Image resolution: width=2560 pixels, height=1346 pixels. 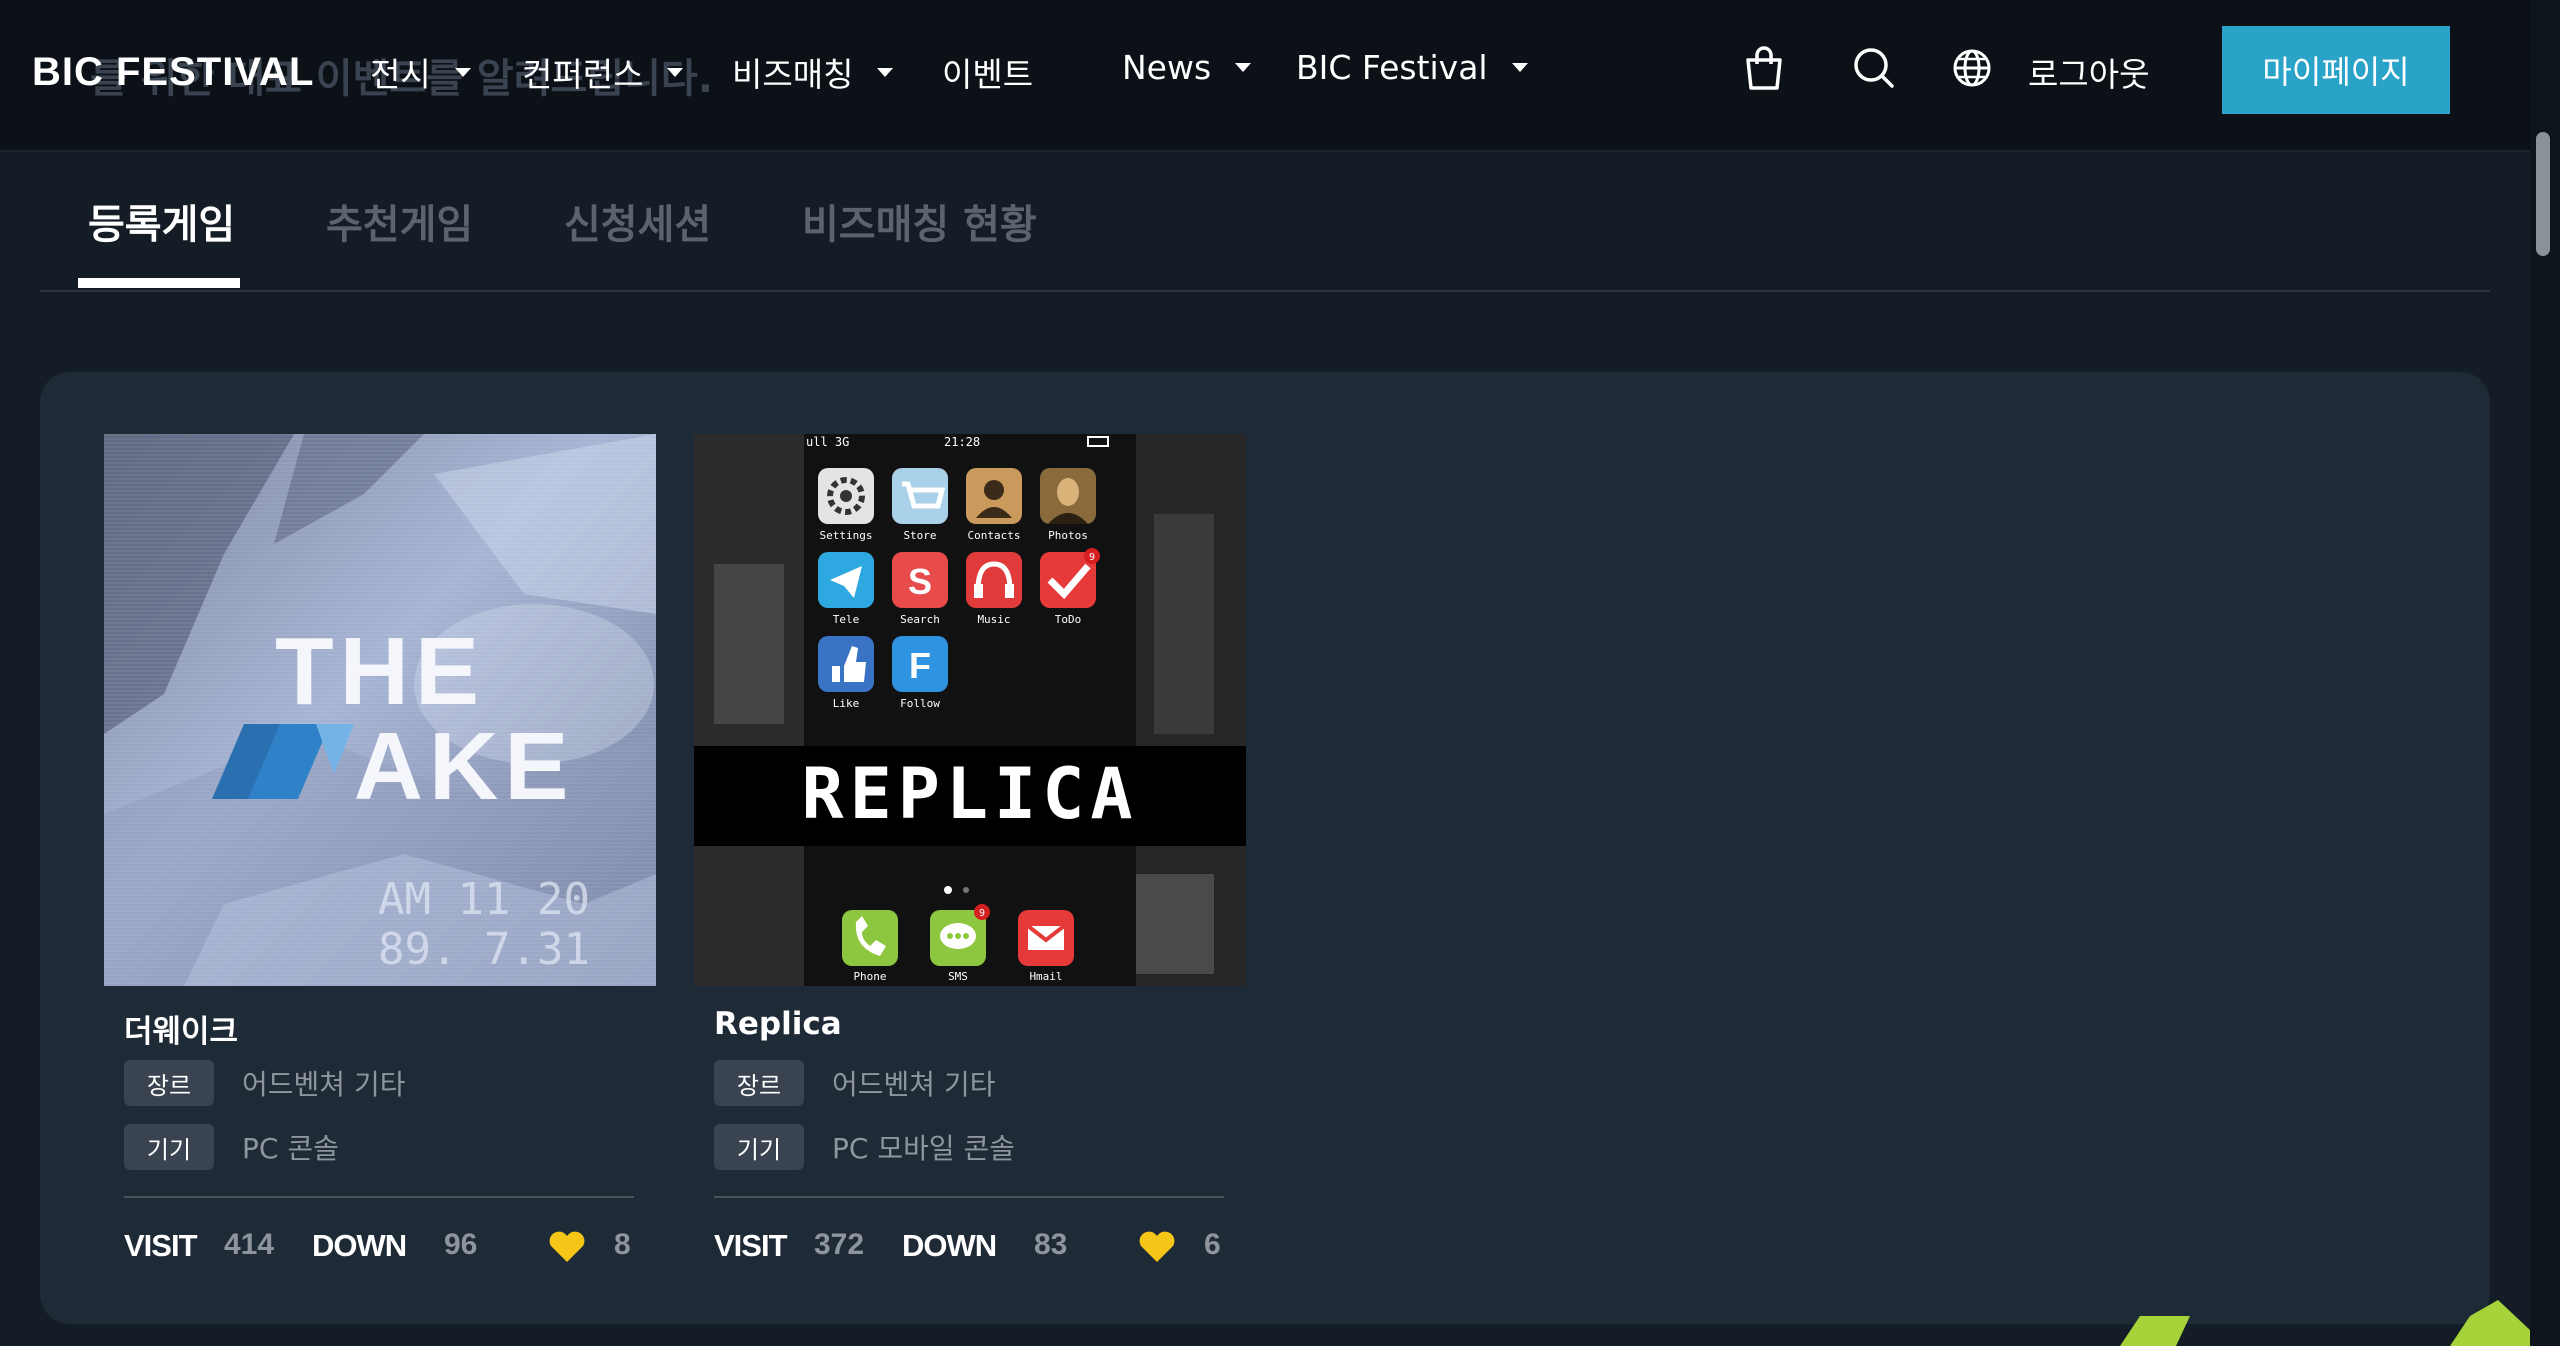 I want to click on tab-bizmatching-status: 비즈매칭 현황, so click(x=919, y=221).